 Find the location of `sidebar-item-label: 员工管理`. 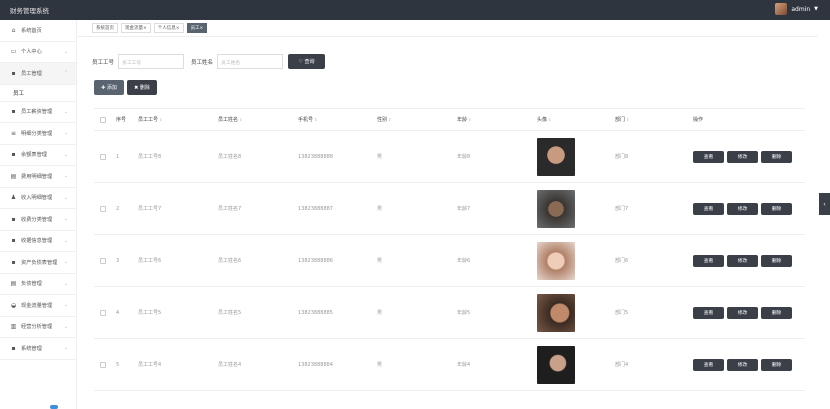

sidebar-item-label: 员工管理 is located at coordinates (31, 73).